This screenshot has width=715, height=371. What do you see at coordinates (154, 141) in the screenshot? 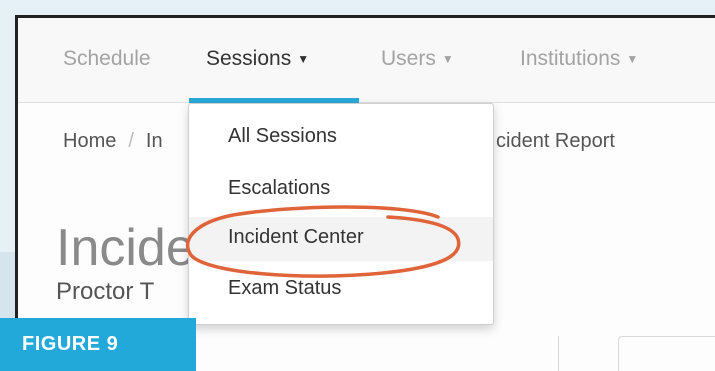
I see `breadcrumb-partial: In` at bounding box center [154, 141].